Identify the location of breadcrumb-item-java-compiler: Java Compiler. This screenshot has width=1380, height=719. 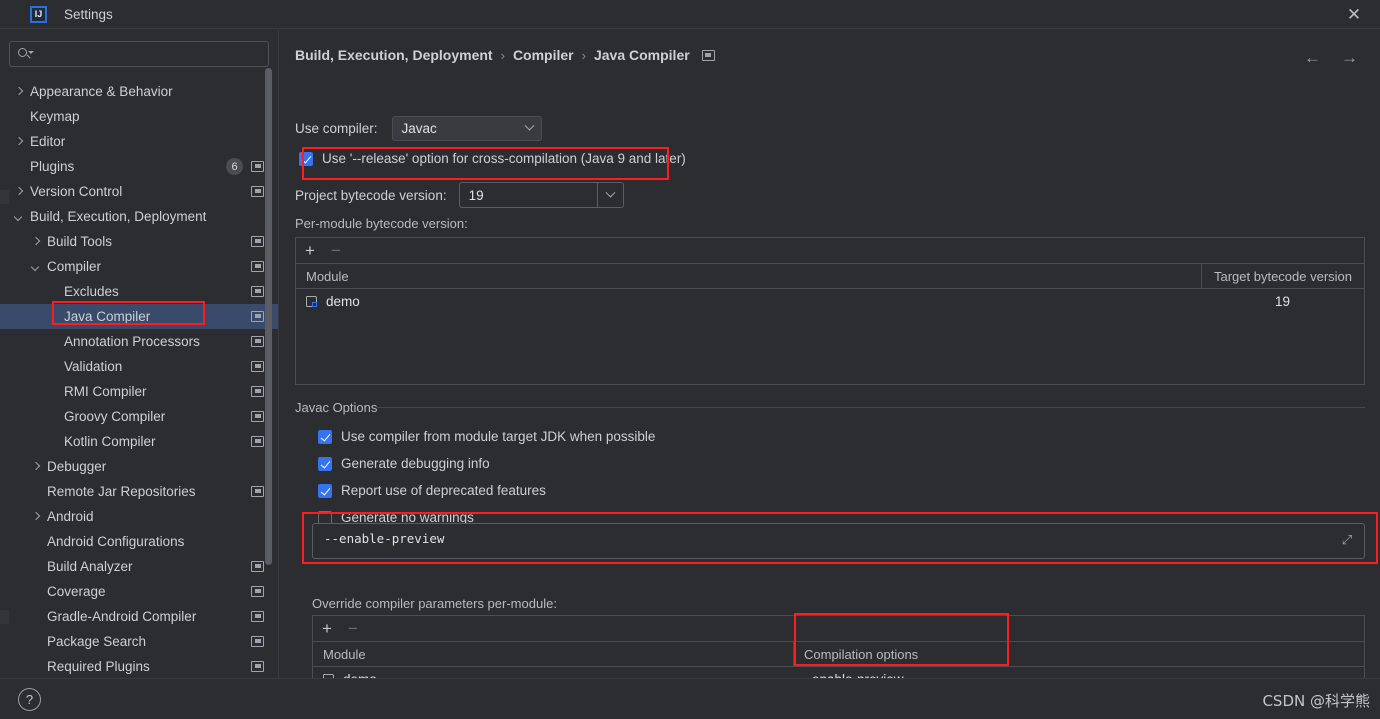
(642, 55).